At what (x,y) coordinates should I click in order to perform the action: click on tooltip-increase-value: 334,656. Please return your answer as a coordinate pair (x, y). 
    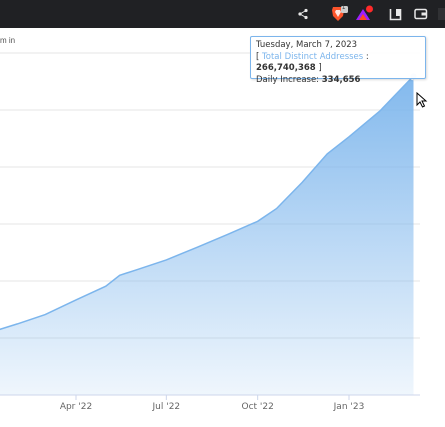
    Looking at the image, I should click on (341, 79).